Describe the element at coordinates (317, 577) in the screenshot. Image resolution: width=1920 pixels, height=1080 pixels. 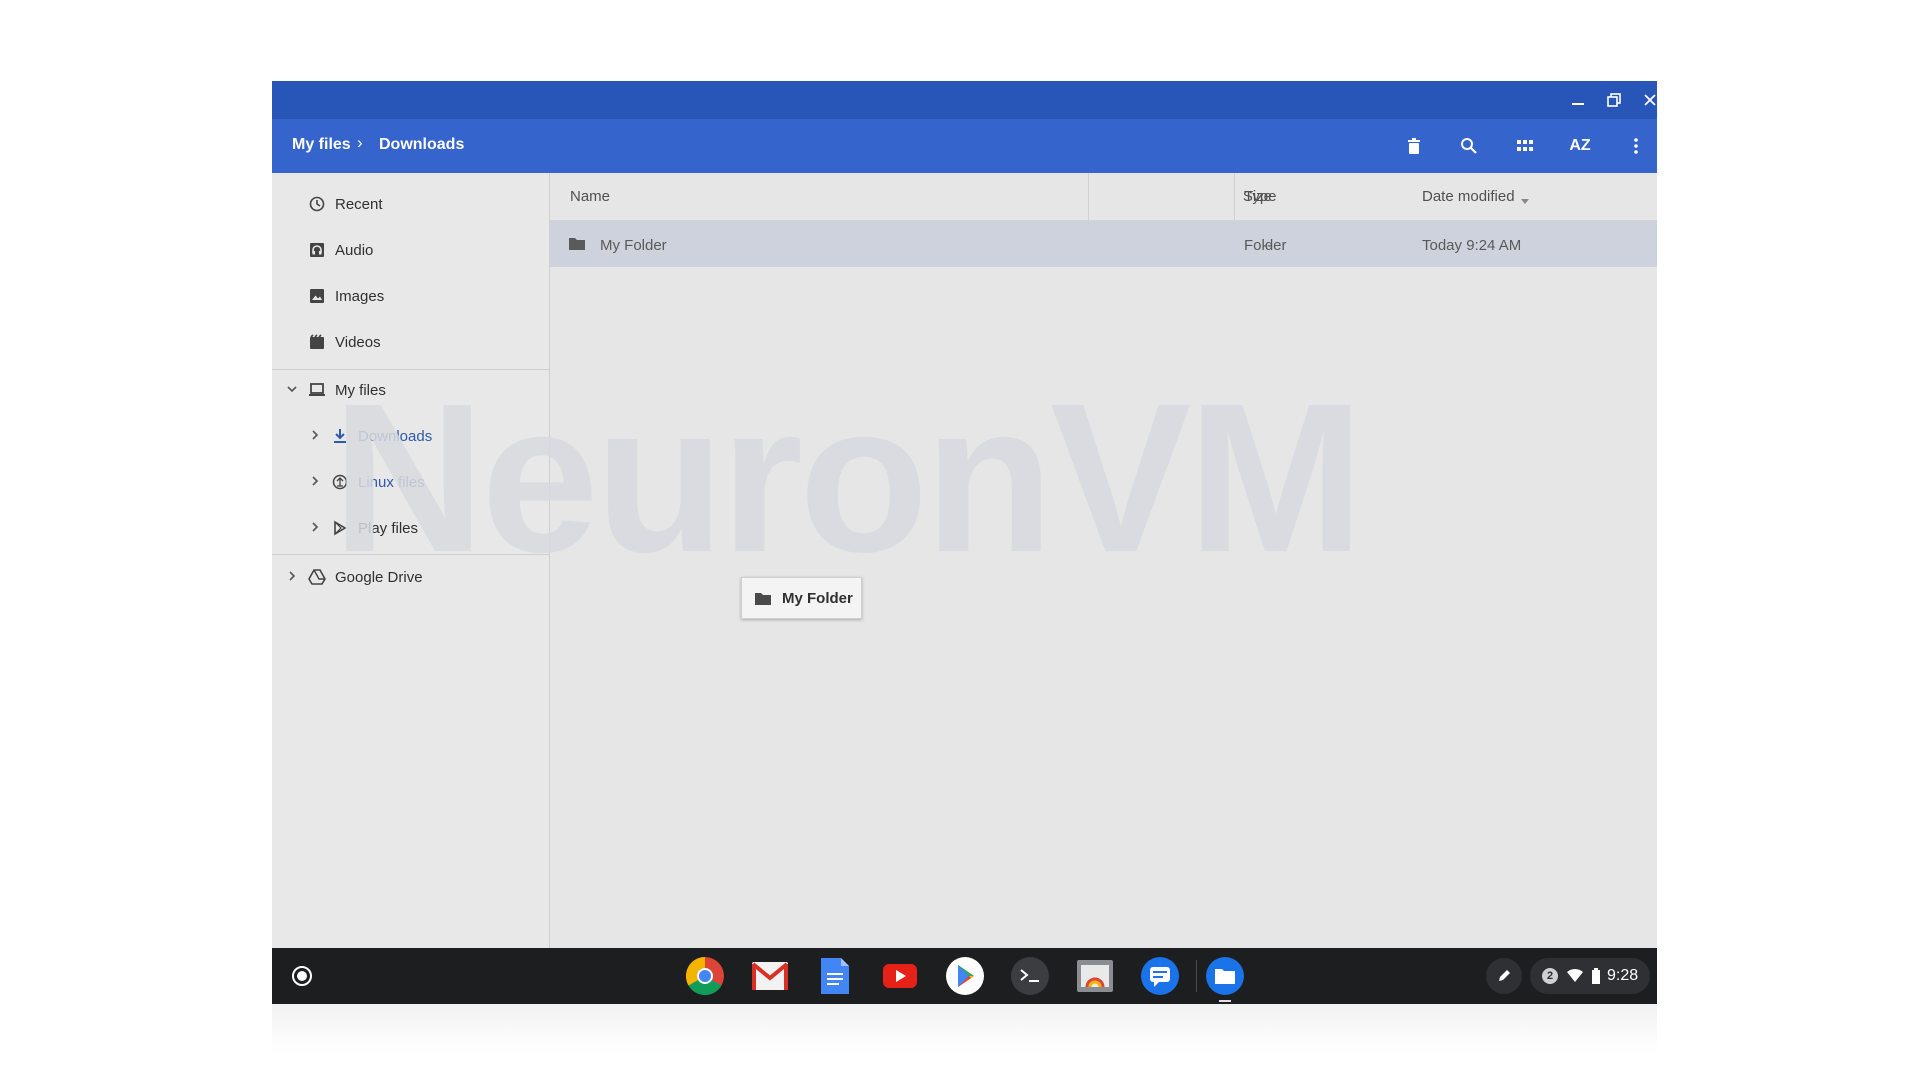
I see `drive-icon` at that location.